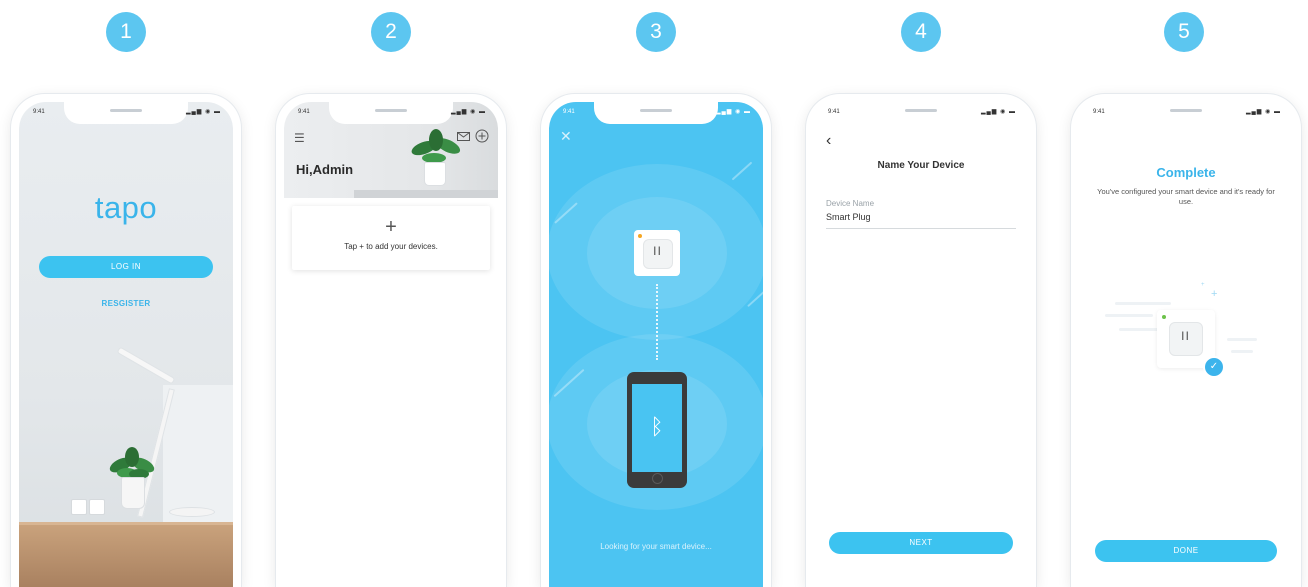 The width and height of the screenshot is (1308, 587). Describe the element at coordinates (426, 194) in the screenshot. I see `banner-shelf` at that location.